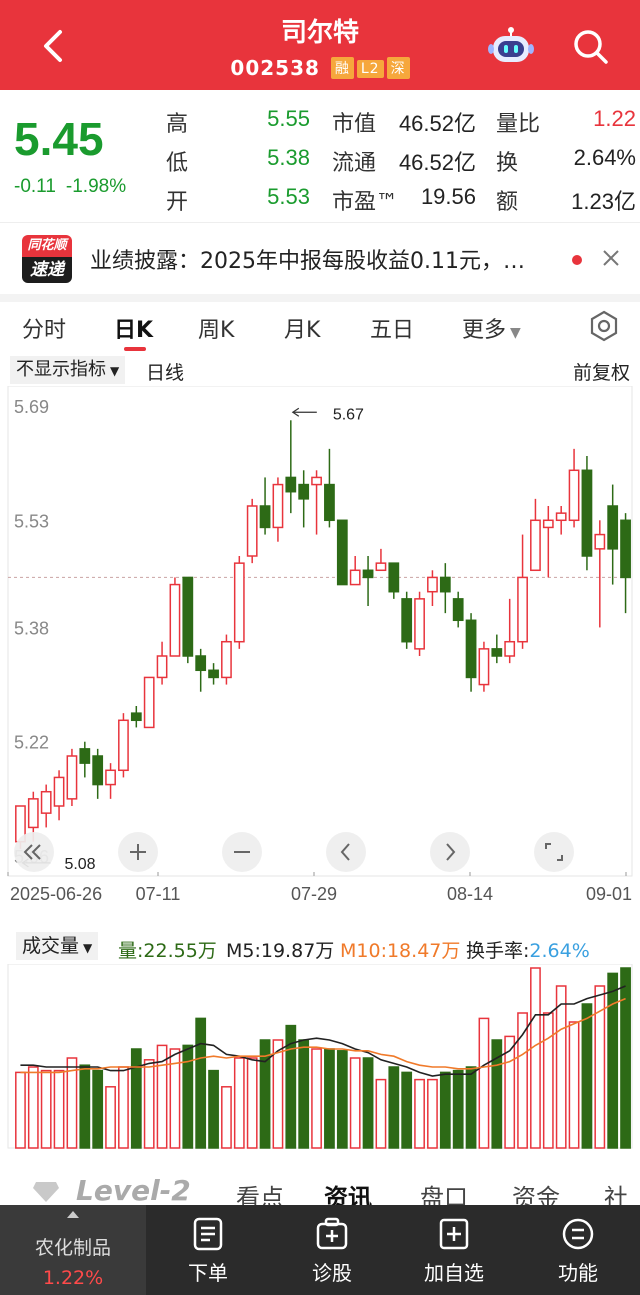  I want to click on chart-button-bg, so click(450, 852).